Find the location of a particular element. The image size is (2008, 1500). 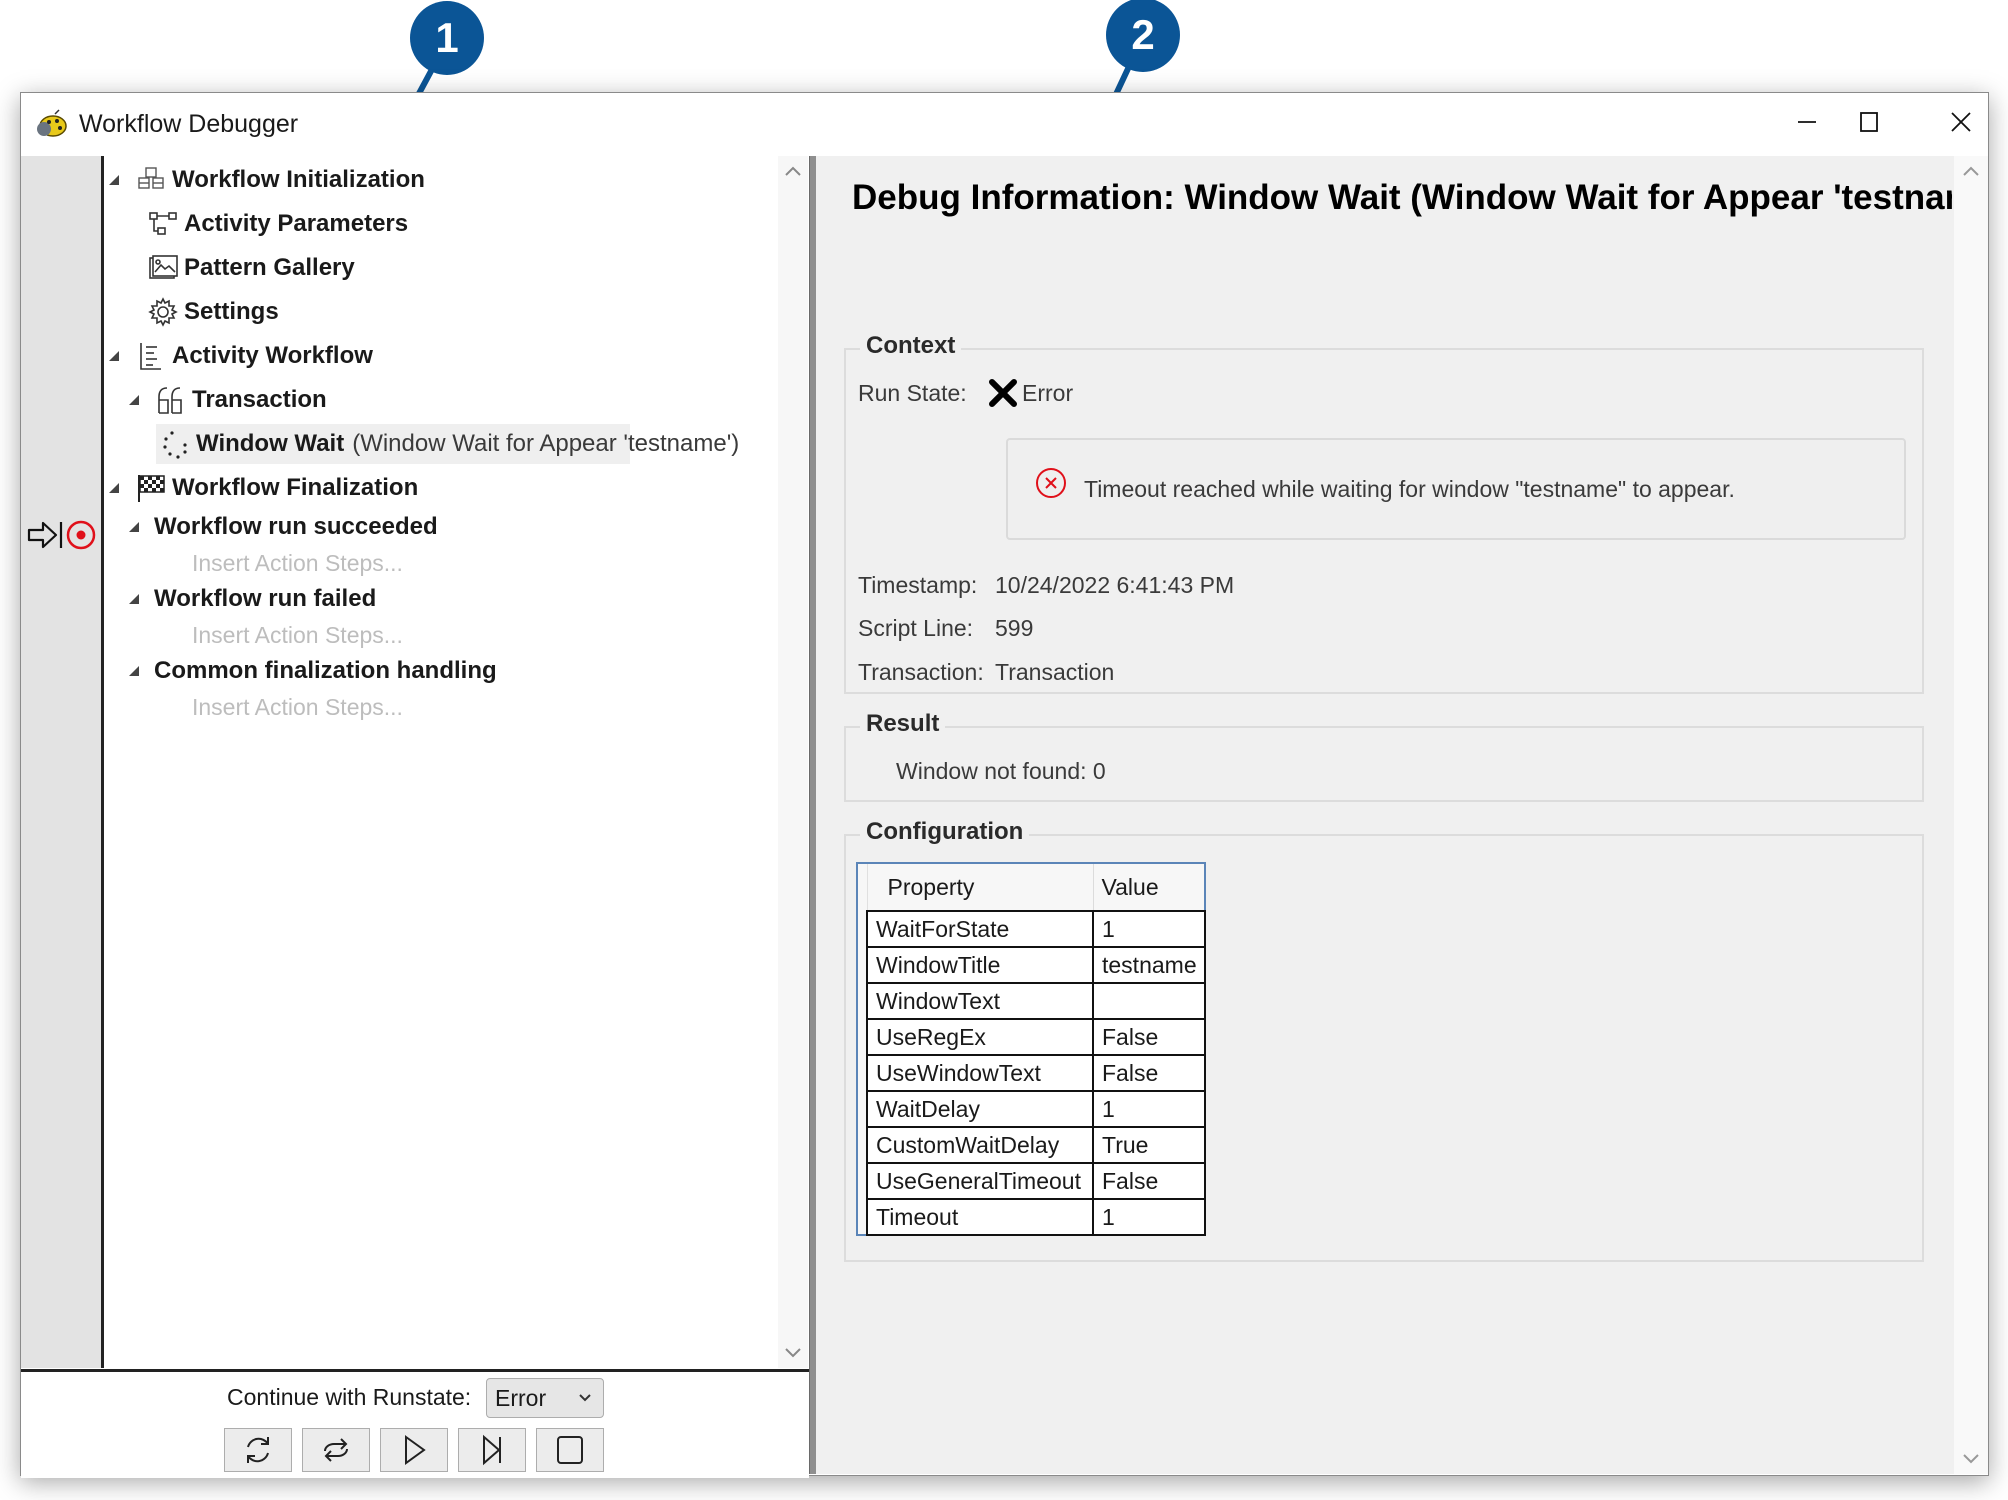

stop-icon is located at coordinates (570, 1450).